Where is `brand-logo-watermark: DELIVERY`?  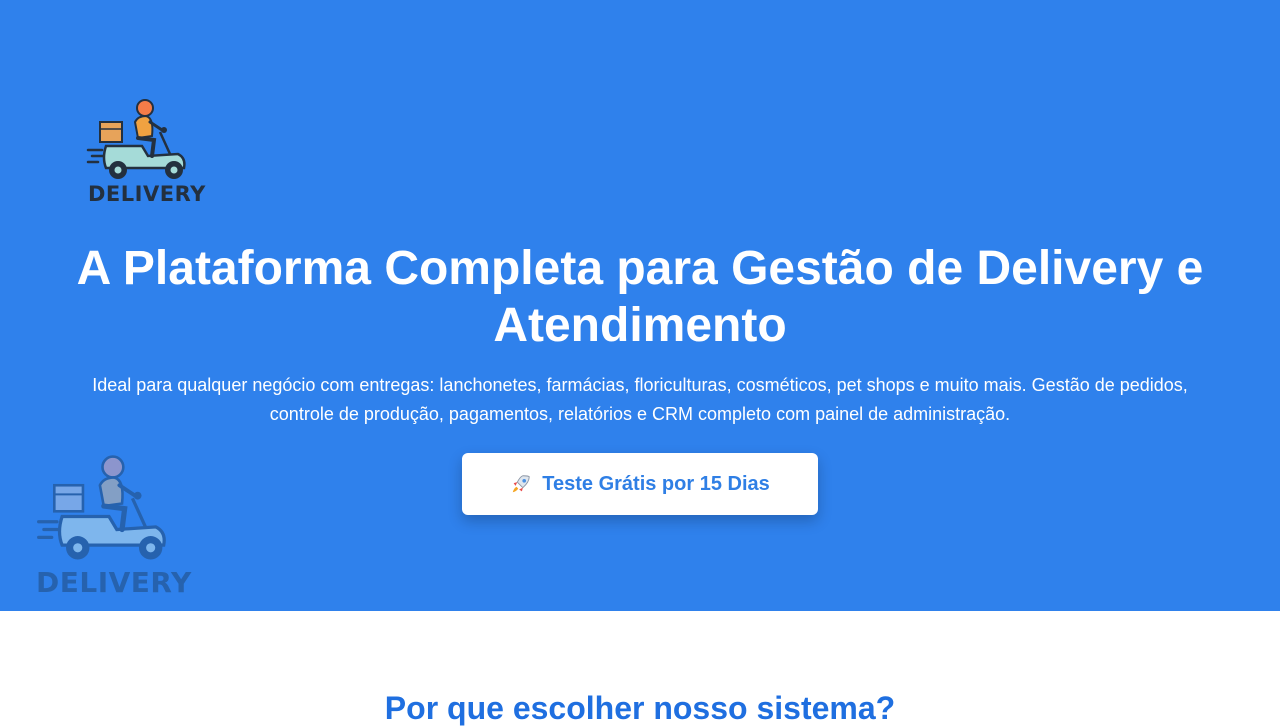 brand-logo-watermark: DELIVERY is located at coordinates (112, 527).